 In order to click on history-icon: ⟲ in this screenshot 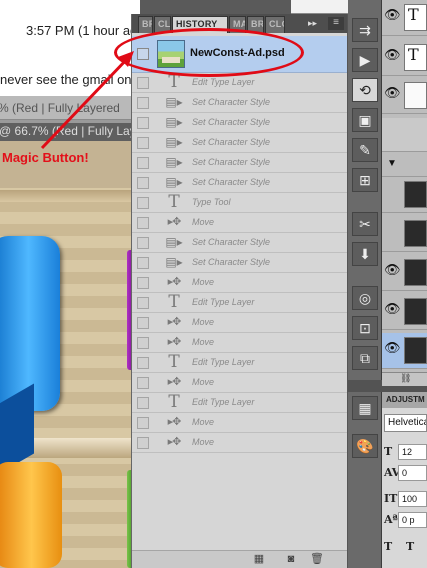, I will do `click(365, 90)`.